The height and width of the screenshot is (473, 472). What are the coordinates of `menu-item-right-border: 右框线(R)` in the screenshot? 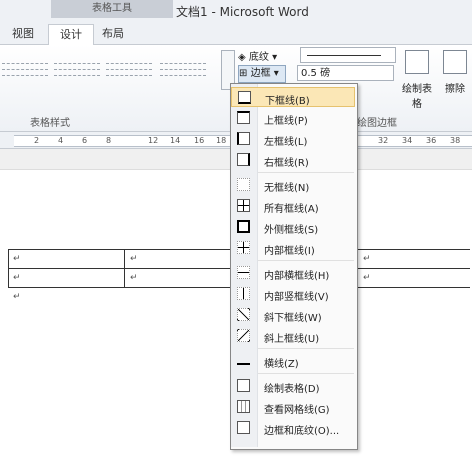 It's located at (293, 160).